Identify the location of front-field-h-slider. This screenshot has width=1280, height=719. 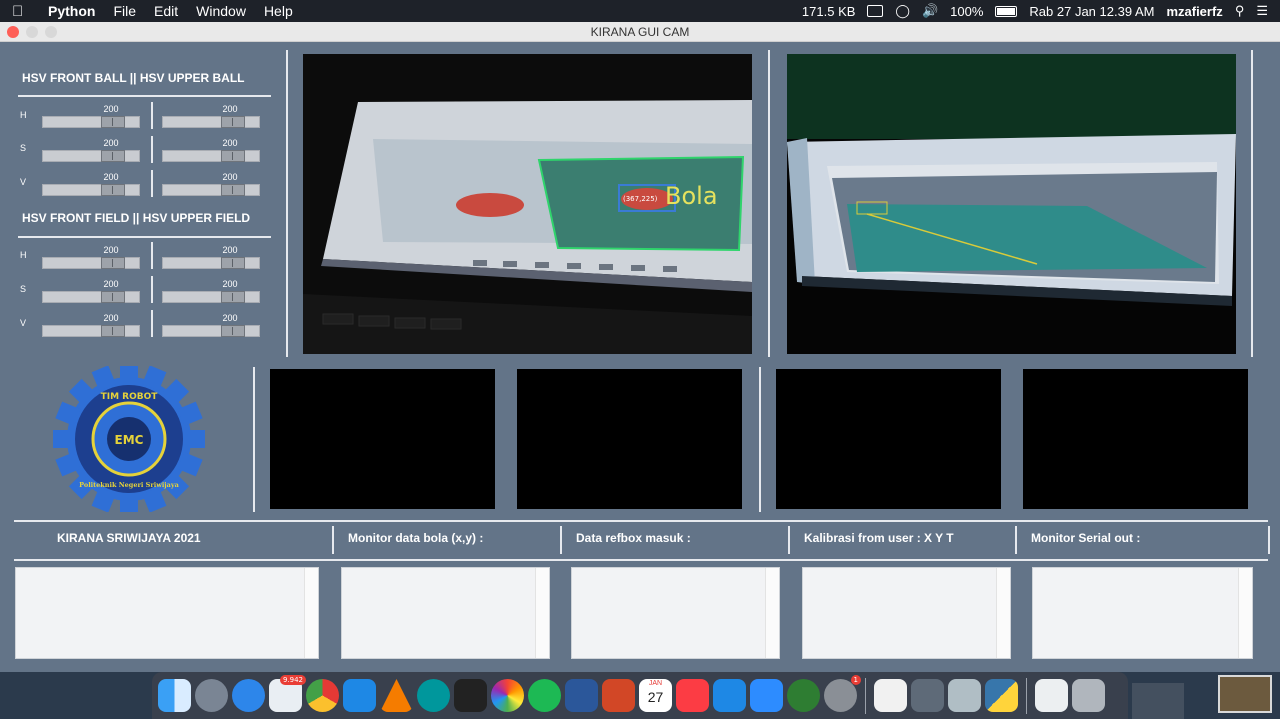
(91, 263).